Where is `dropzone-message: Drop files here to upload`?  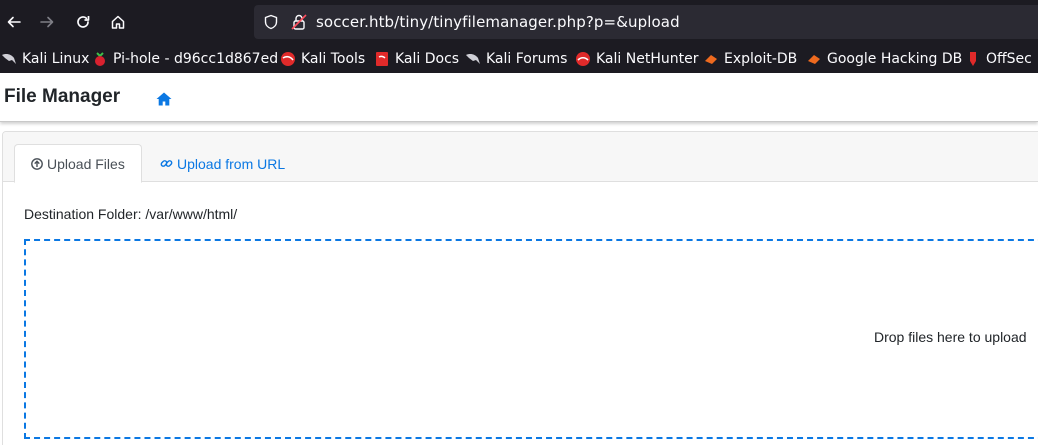
dropzone-message: Drop files here to upload is located at coordinates (950, 337).